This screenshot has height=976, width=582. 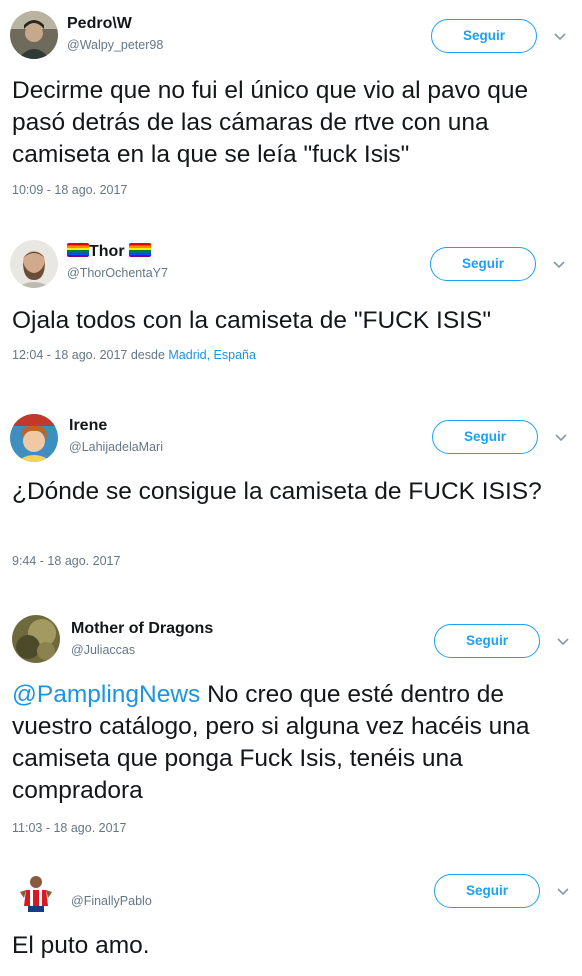 What do you see at coordinates (34, 35) in the screenshot?
I see `avatar-pedro` at bounding box center [34, 35].